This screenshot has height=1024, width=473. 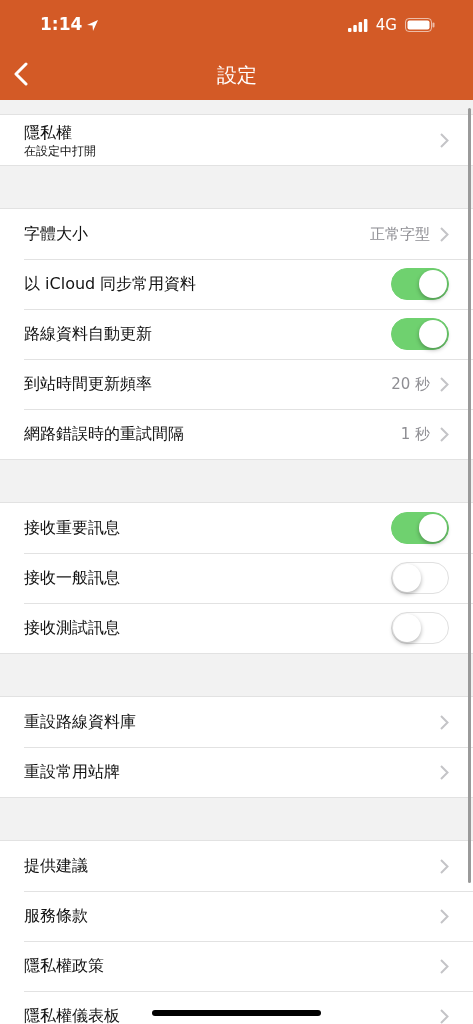 What do you see at coordinates (56, 866) in the screenshot?
I see `row-label: 提供建議` at bounding box center [56, 866].